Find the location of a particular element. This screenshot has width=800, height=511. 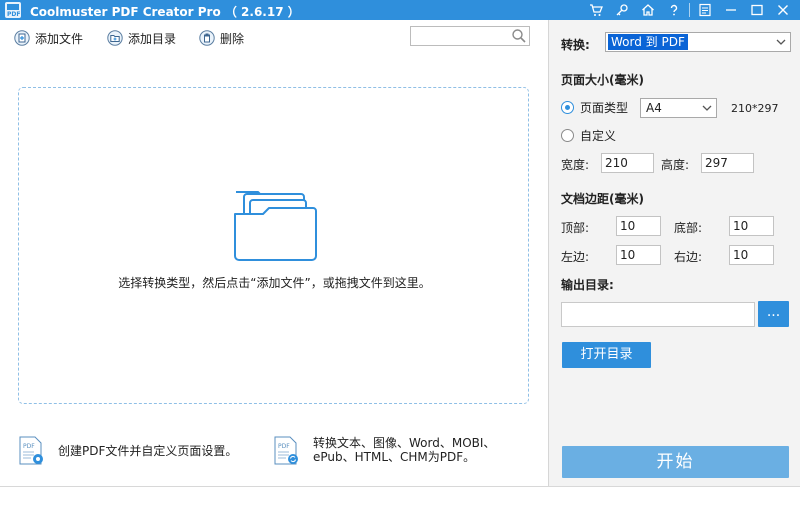

status-divider is located at coordinates (400, 486).